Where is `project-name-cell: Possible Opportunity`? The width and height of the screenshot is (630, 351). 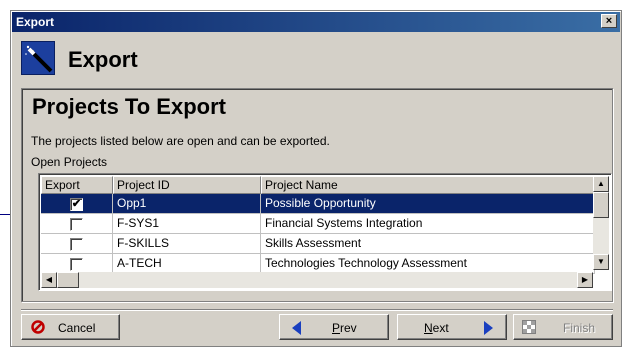 project-name-cell: Possible Opportunity is located at coordinates (428, 204).